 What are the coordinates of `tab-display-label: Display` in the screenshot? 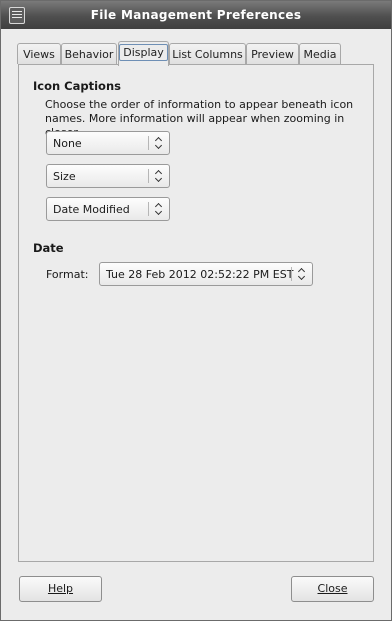 It's located at (143, 52).